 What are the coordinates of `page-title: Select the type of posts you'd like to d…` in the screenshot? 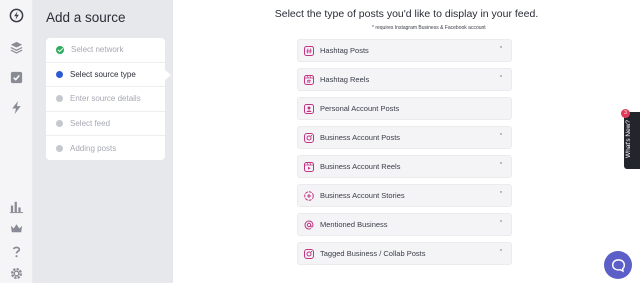 It's located at (406, 14).